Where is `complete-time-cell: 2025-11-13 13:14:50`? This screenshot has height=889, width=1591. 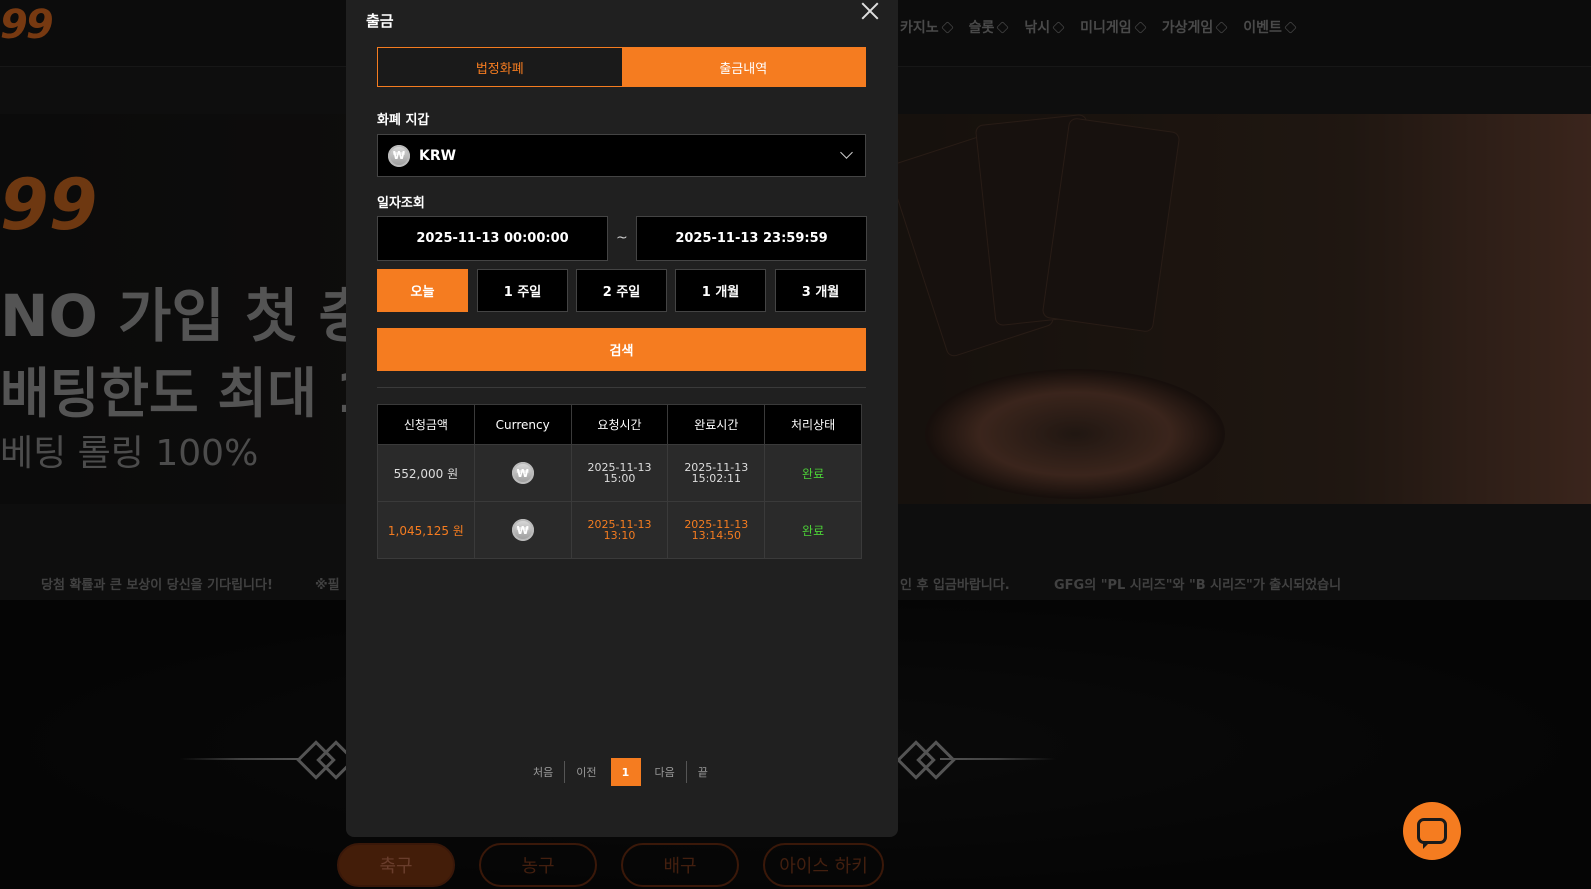 complete-time-cell: 2025-11-13 13:14:50 is located at coordinates (716, 530).